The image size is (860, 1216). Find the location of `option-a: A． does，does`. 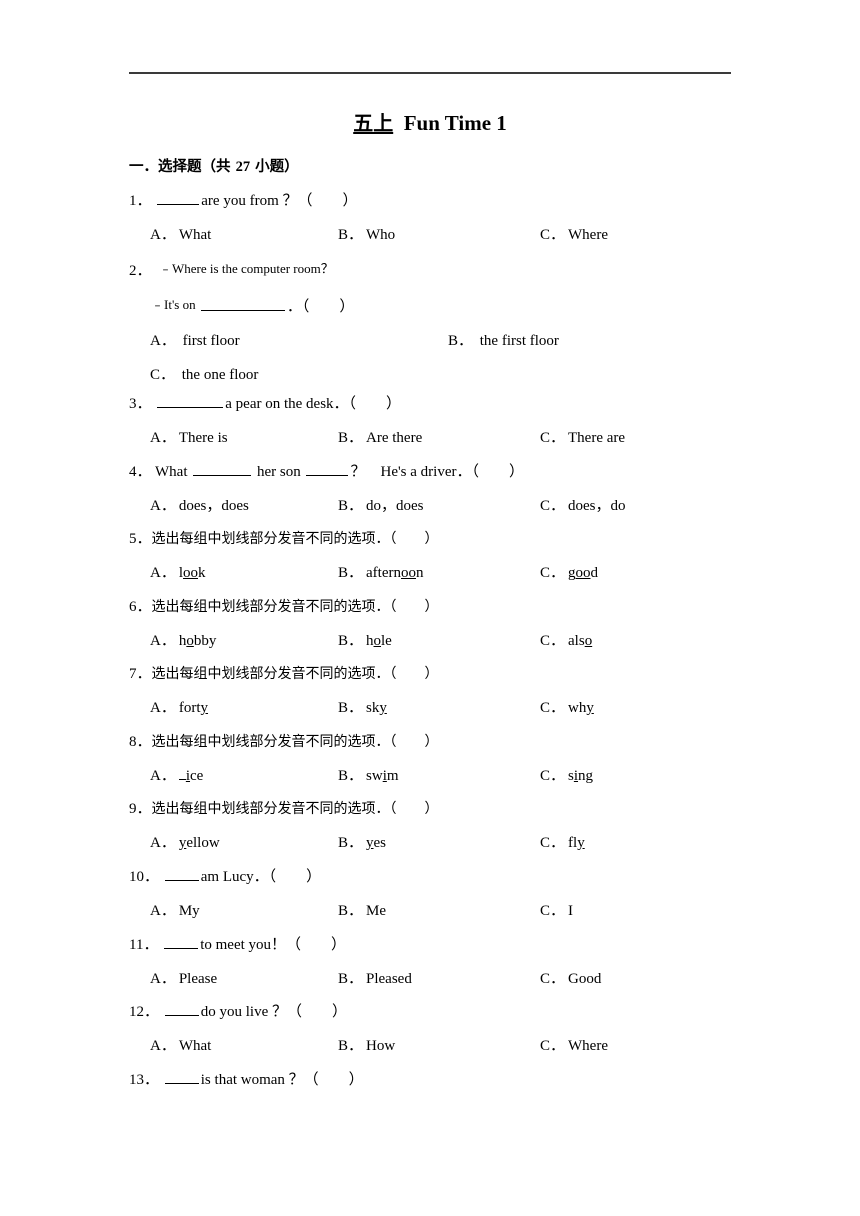

option-a: A． does，does is located at coordinates (199, 506).